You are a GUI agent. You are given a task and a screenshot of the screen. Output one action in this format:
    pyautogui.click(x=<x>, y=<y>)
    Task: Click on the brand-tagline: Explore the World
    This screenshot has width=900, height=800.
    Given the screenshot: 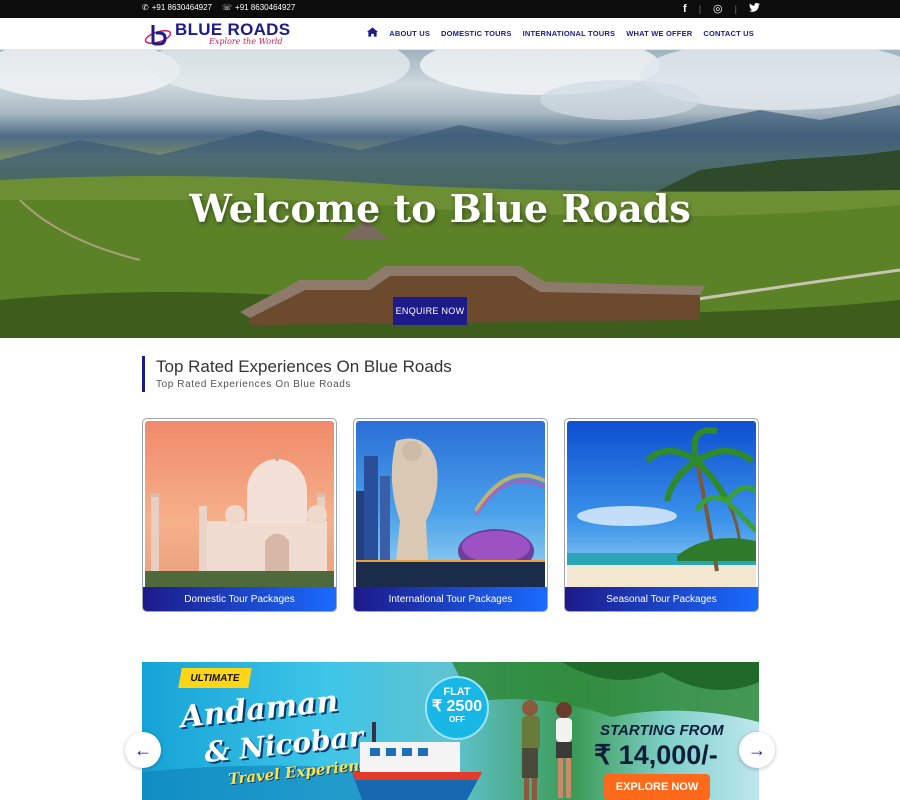 What is the action you would take?
    pyautogui.click(x=246, y=41)
    